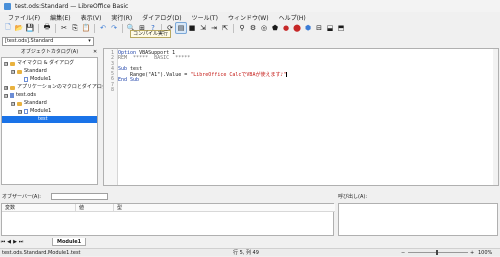 Image resolution: width=500 pixels, height=257 pixels. I want to click on paste-icon: 📋, so click(86, 28).